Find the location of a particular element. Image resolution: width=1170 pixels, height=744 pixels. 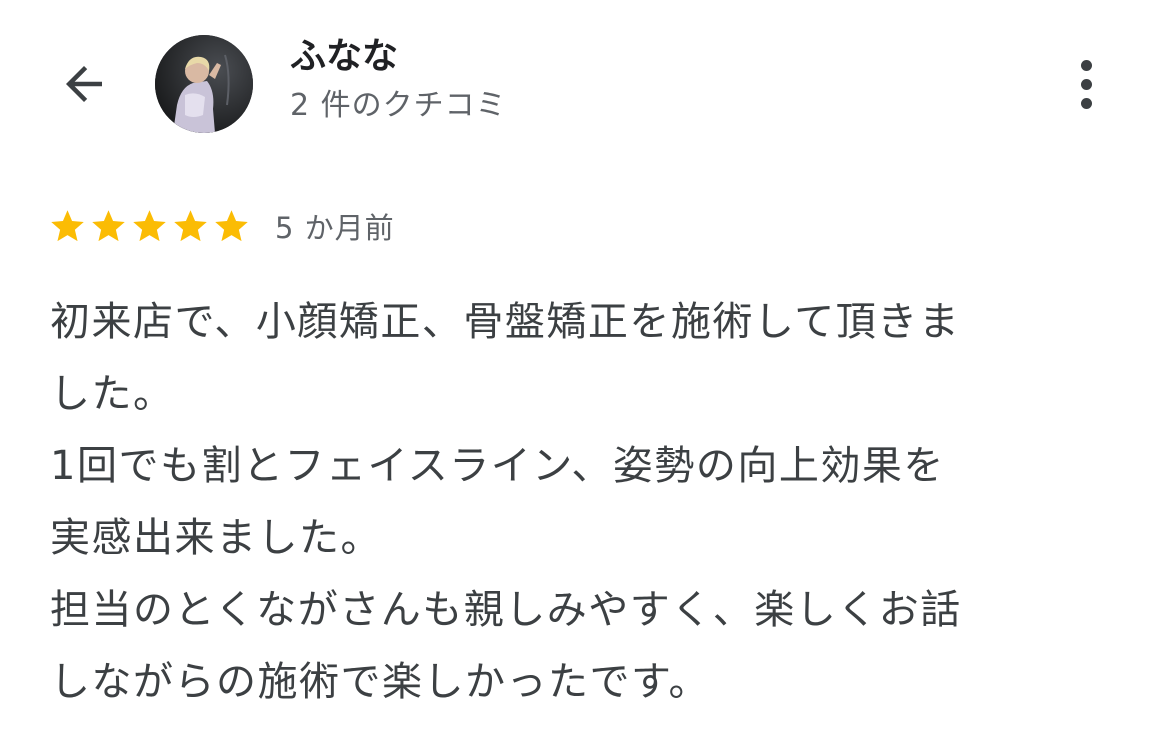

avatar-image is located at coordinates (204, 84).